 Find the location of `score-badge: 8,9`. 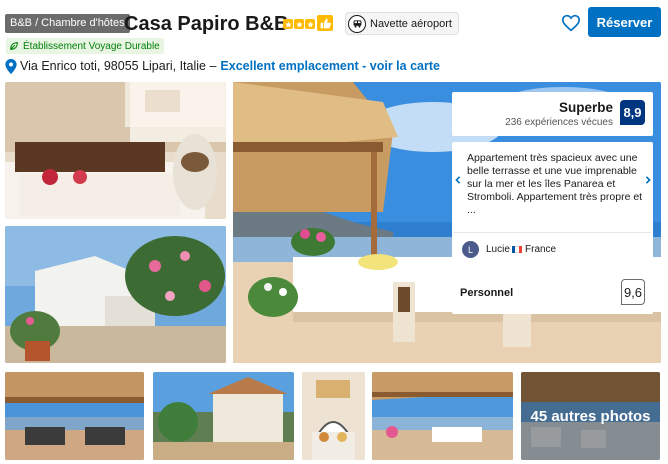

score-badge: 8,9 is located at coordinates (632, 112).